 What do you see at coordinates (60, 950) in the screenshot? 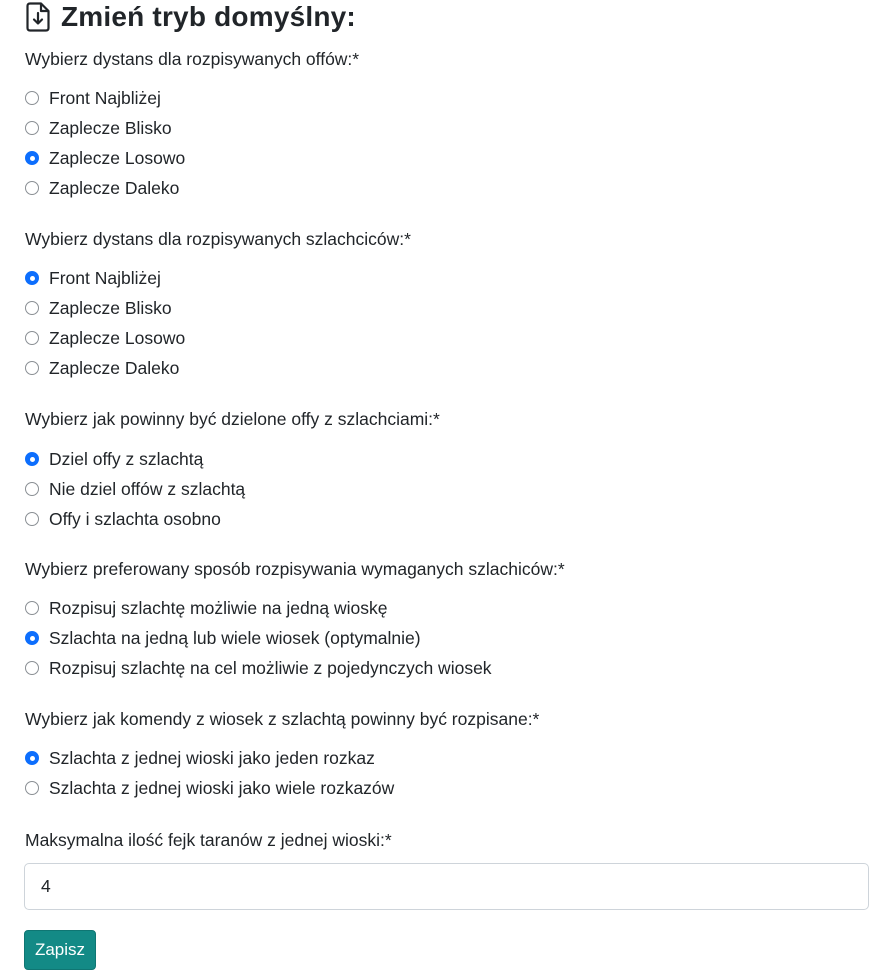
I see `save-button: Zapisz` at bounding box center [60, 950].